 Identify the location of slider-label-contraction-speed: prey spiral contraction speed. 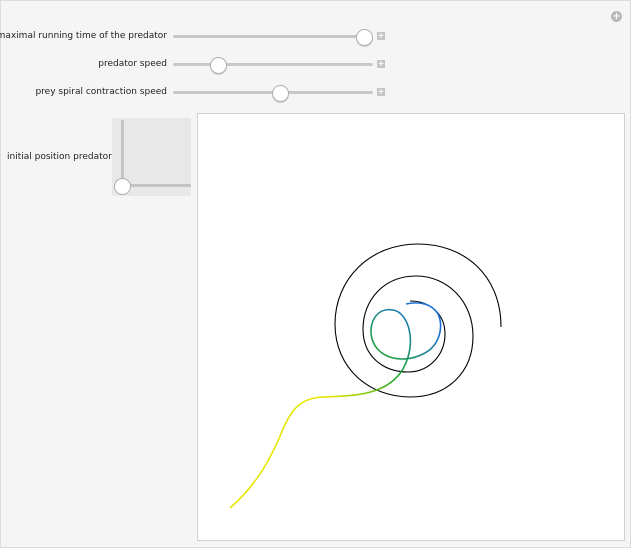
(101, 92).